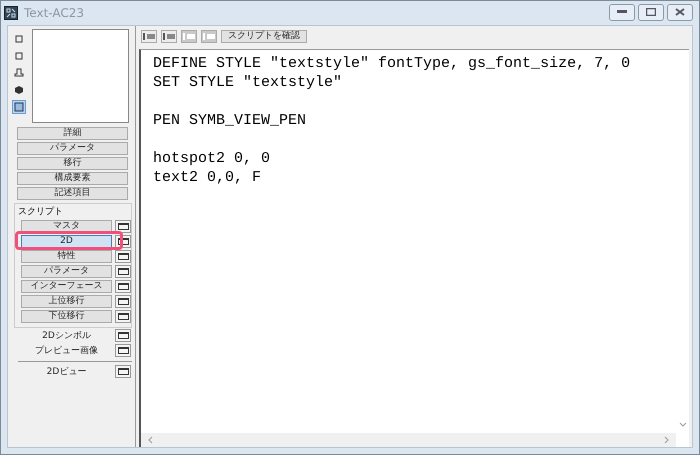  What do you see at coordinates (211, 158) in the screenshot?
I see `code-line: hotspot2 0, 0` at bounding box center [211, 158].